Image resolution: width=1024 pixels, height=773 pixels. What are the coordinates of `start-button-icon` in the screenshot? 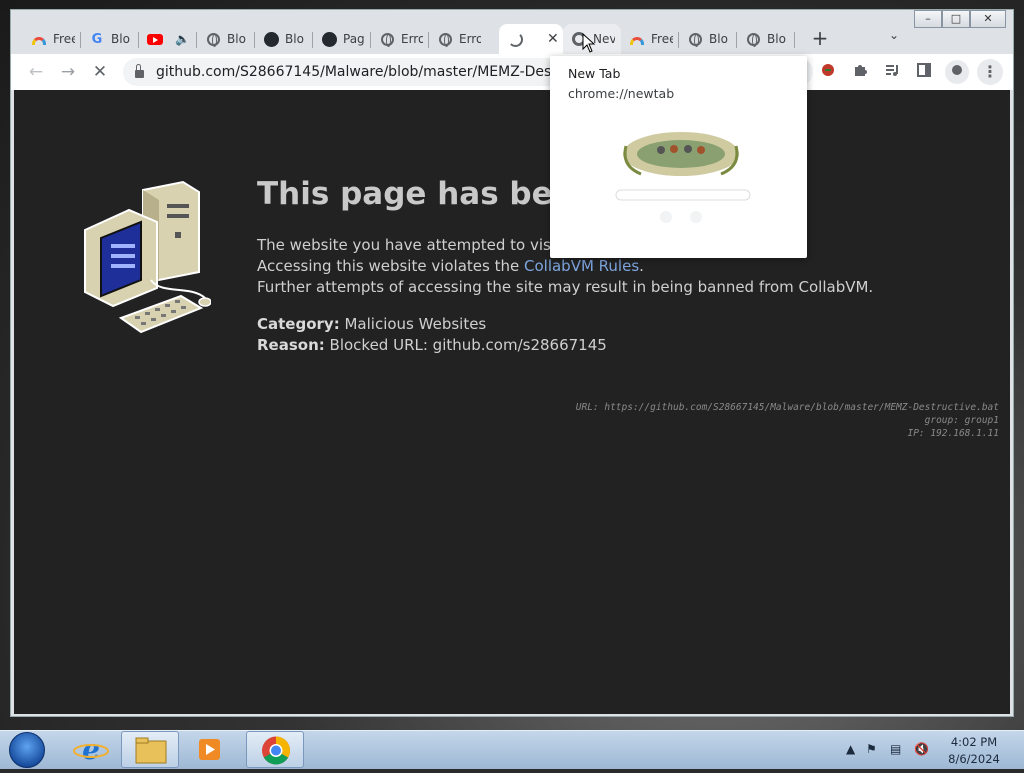 It's located at (27, 750).